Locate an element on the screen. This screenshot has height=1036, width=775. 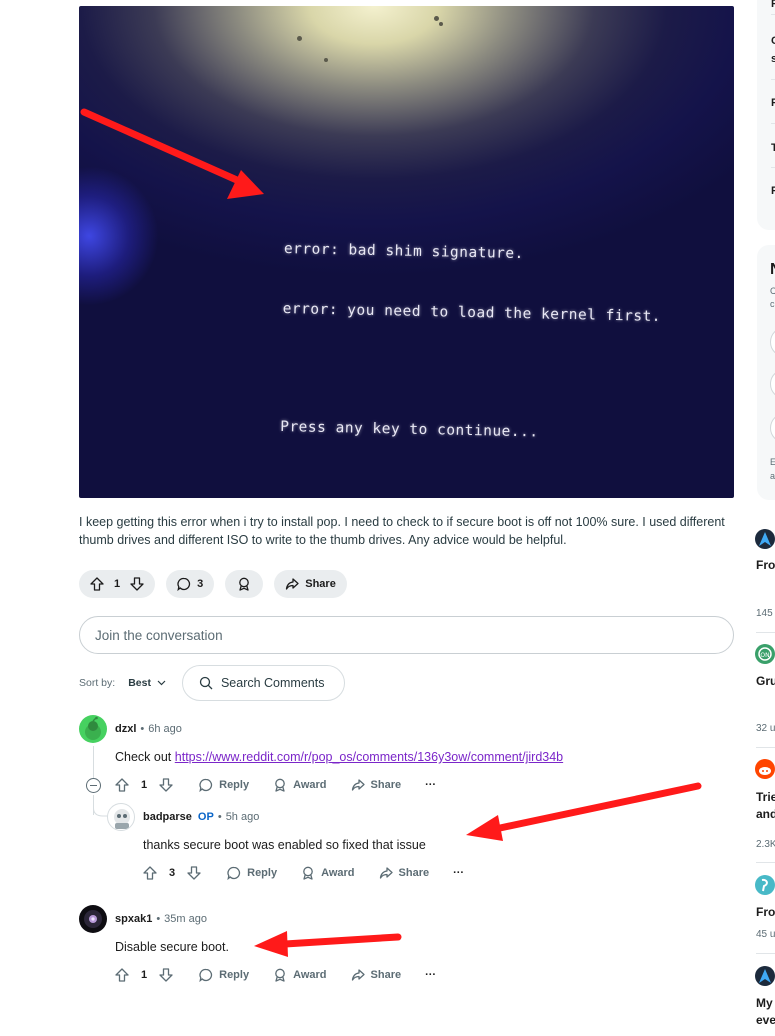
chevron-down-icon is located at coordinates (161, 683).